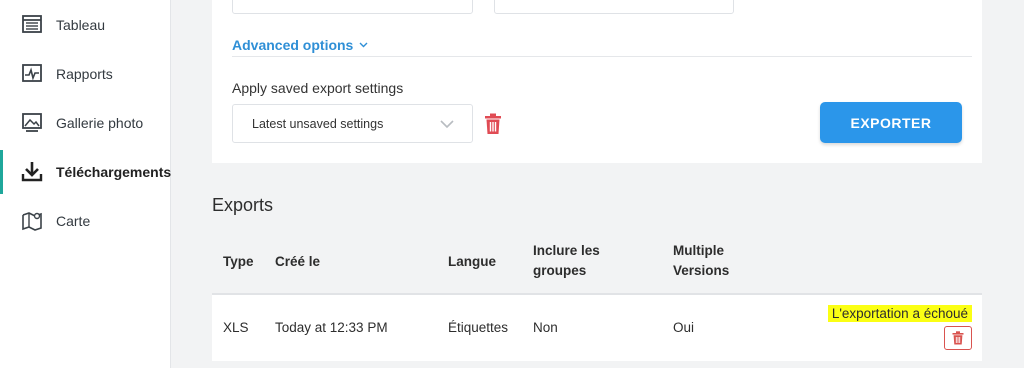 The height and width of the screenshot is (368, 1024). What do you see at coordinates (32, 73) in the screenshot?
I see `reports-icon` at bounding box center [32, 73].